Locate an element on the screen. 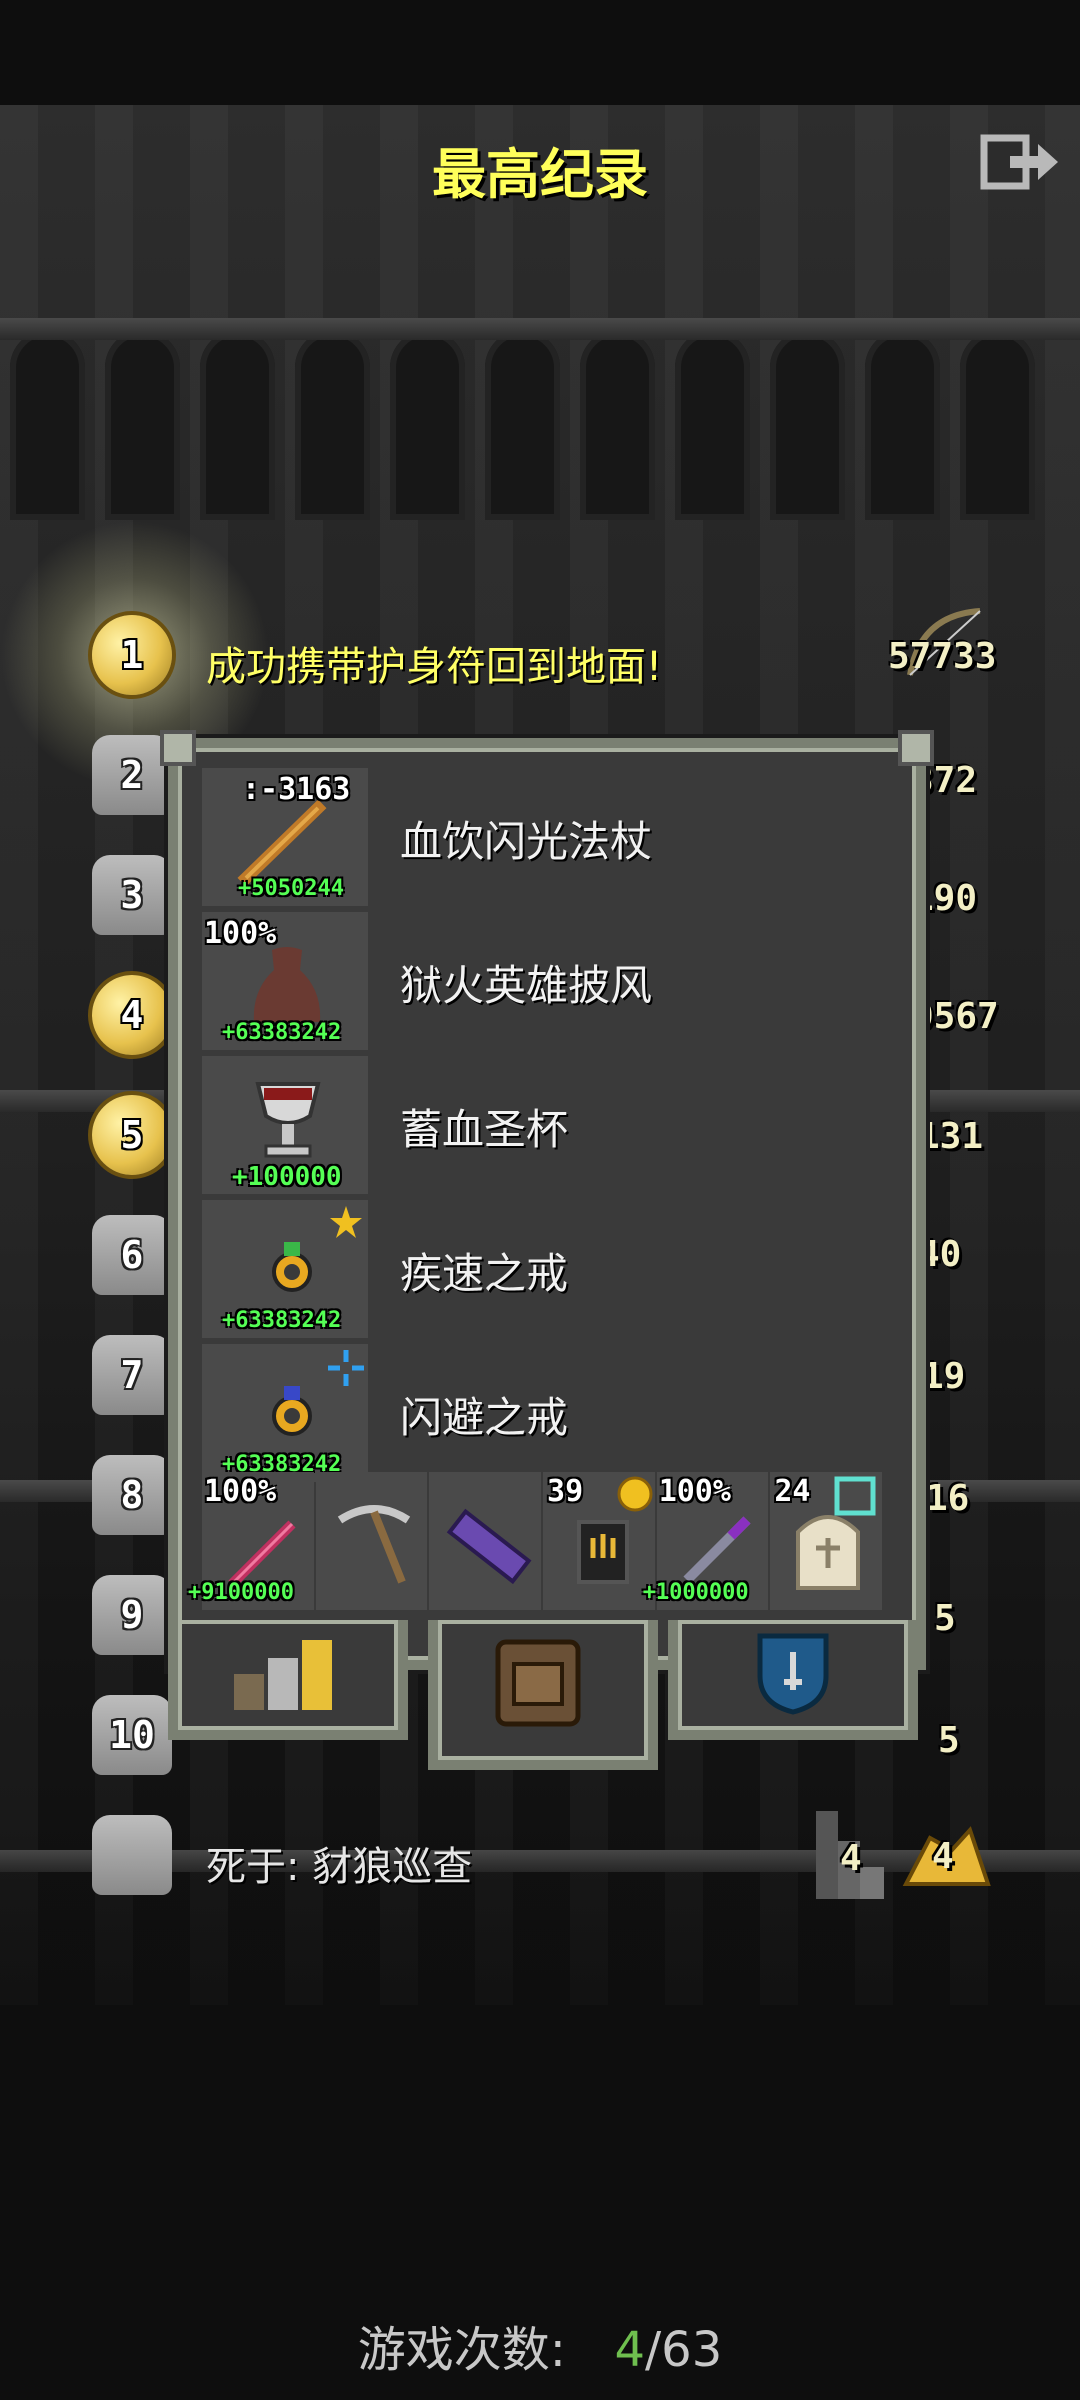 The width and height of the screenshot is (1080, 2400). quickslot: 39 is located at coordinates (599, 1541).